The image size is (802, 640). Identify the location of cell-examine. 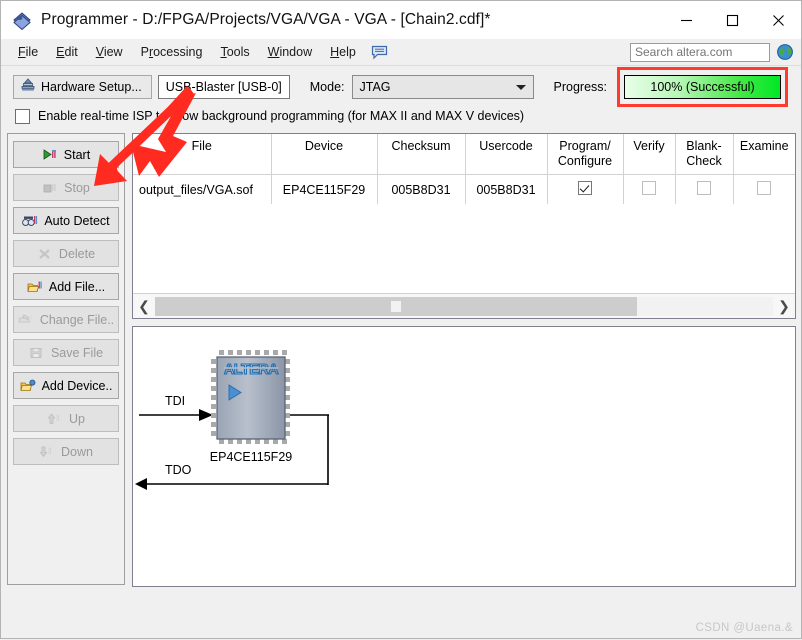
(764, 189).